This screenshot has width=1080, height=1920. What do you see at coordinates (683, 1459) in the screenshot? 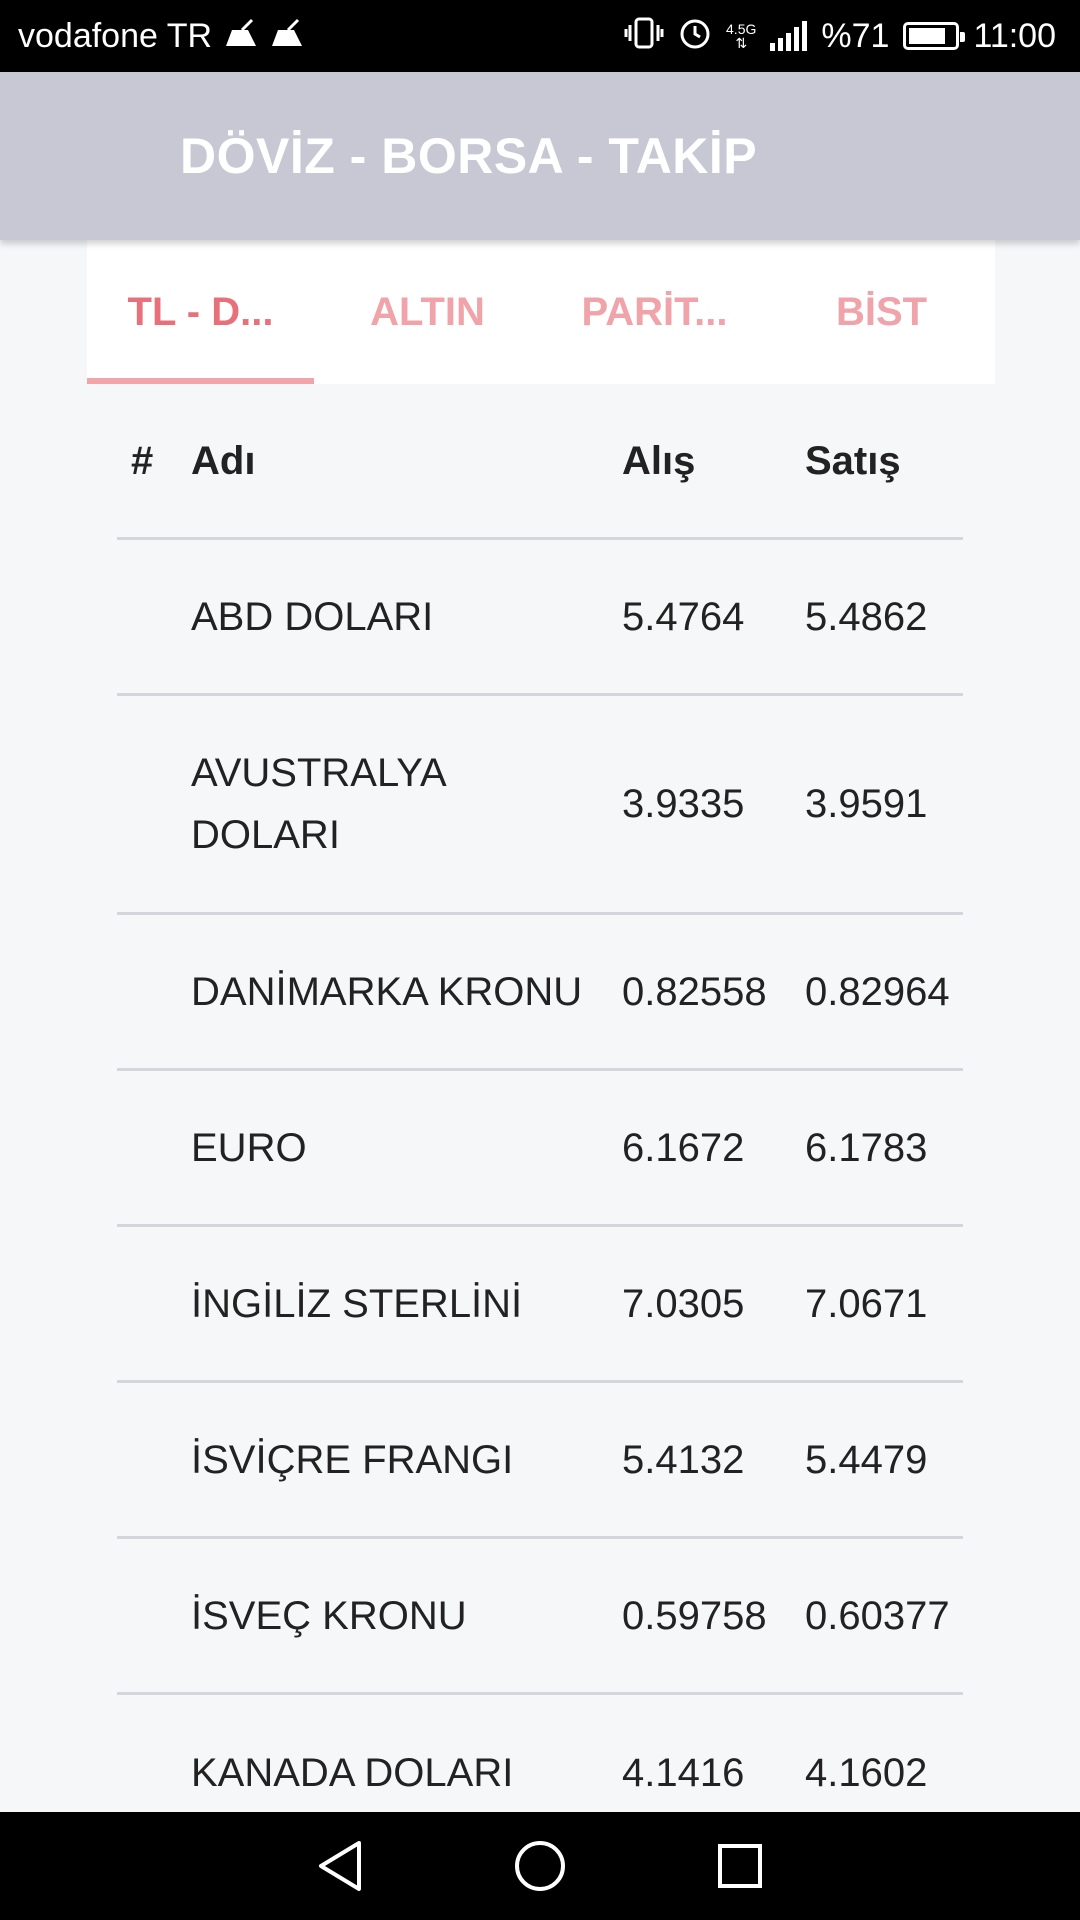
I see `row-buy: 5.4132` at bounding box center [683, 1459].